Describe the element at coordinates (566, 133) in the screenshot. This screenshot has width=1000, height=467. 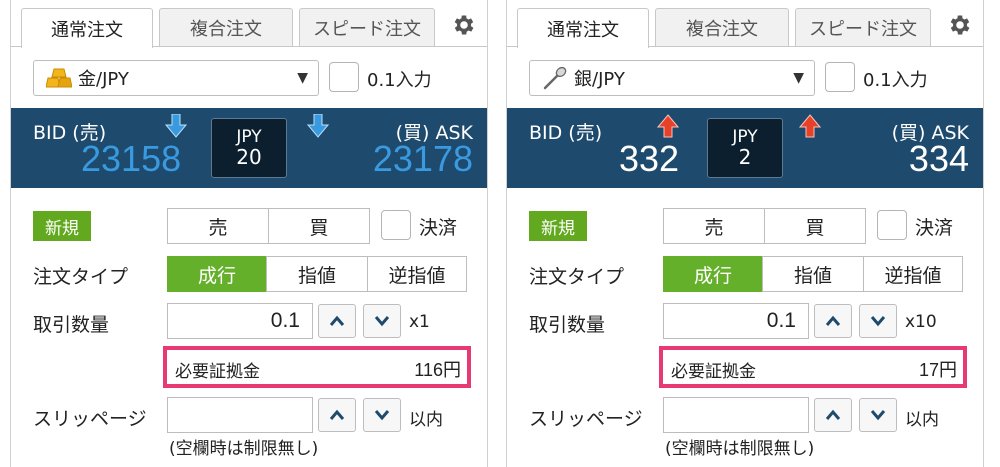
I see `bid-label: BID (売)` at that location.